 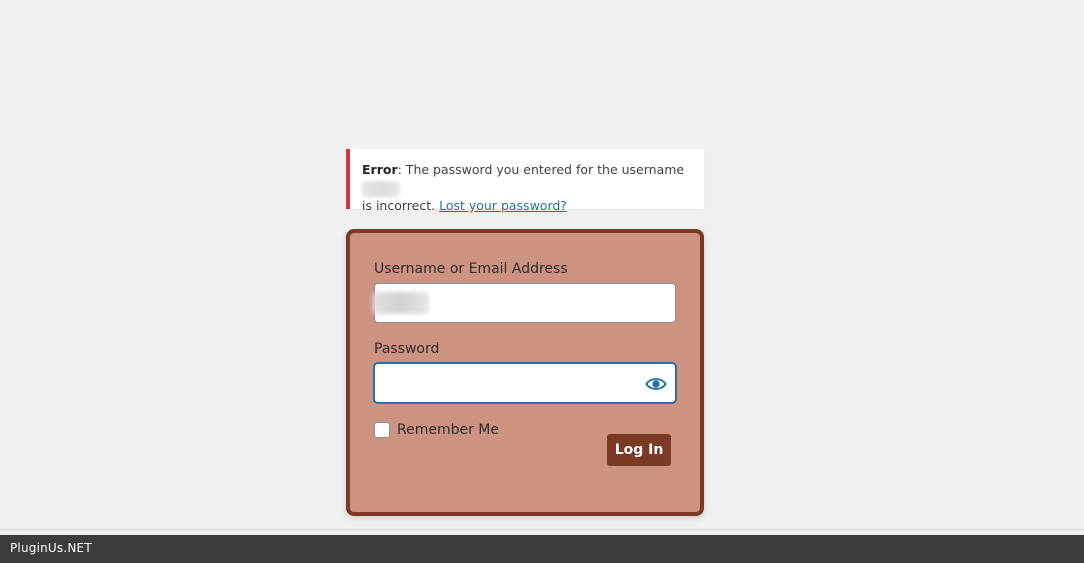 I want to click on username-input, so click(x=524, y=303).